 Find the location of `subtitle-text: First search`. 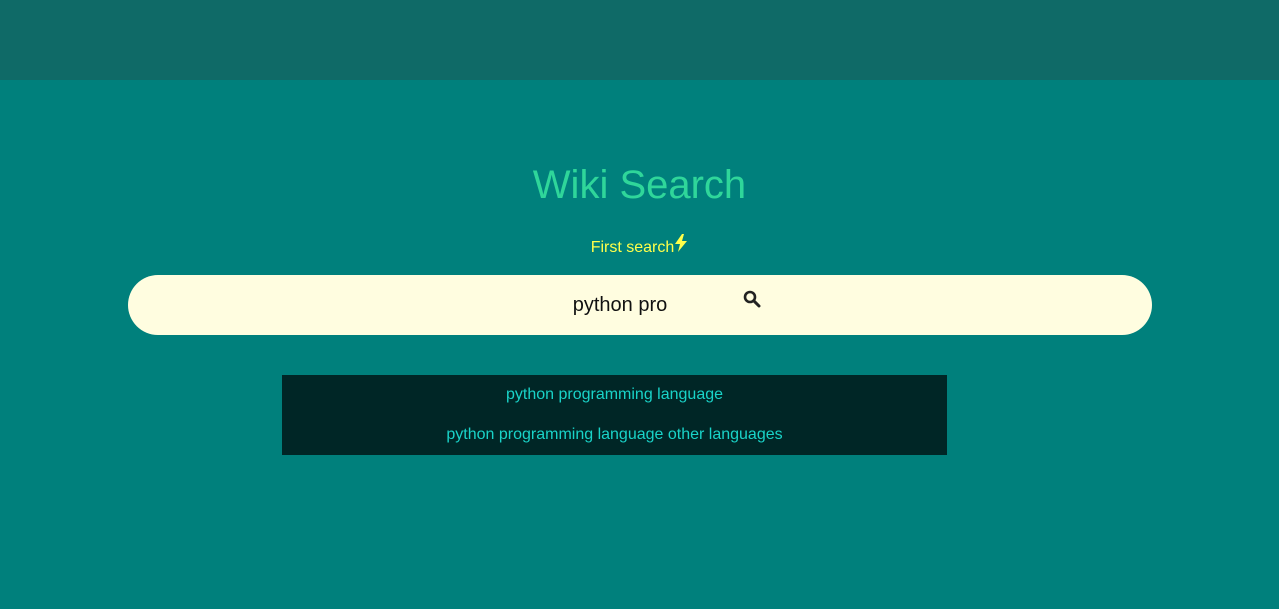

subtitle-text: First search is located at coordinates (632, 247).